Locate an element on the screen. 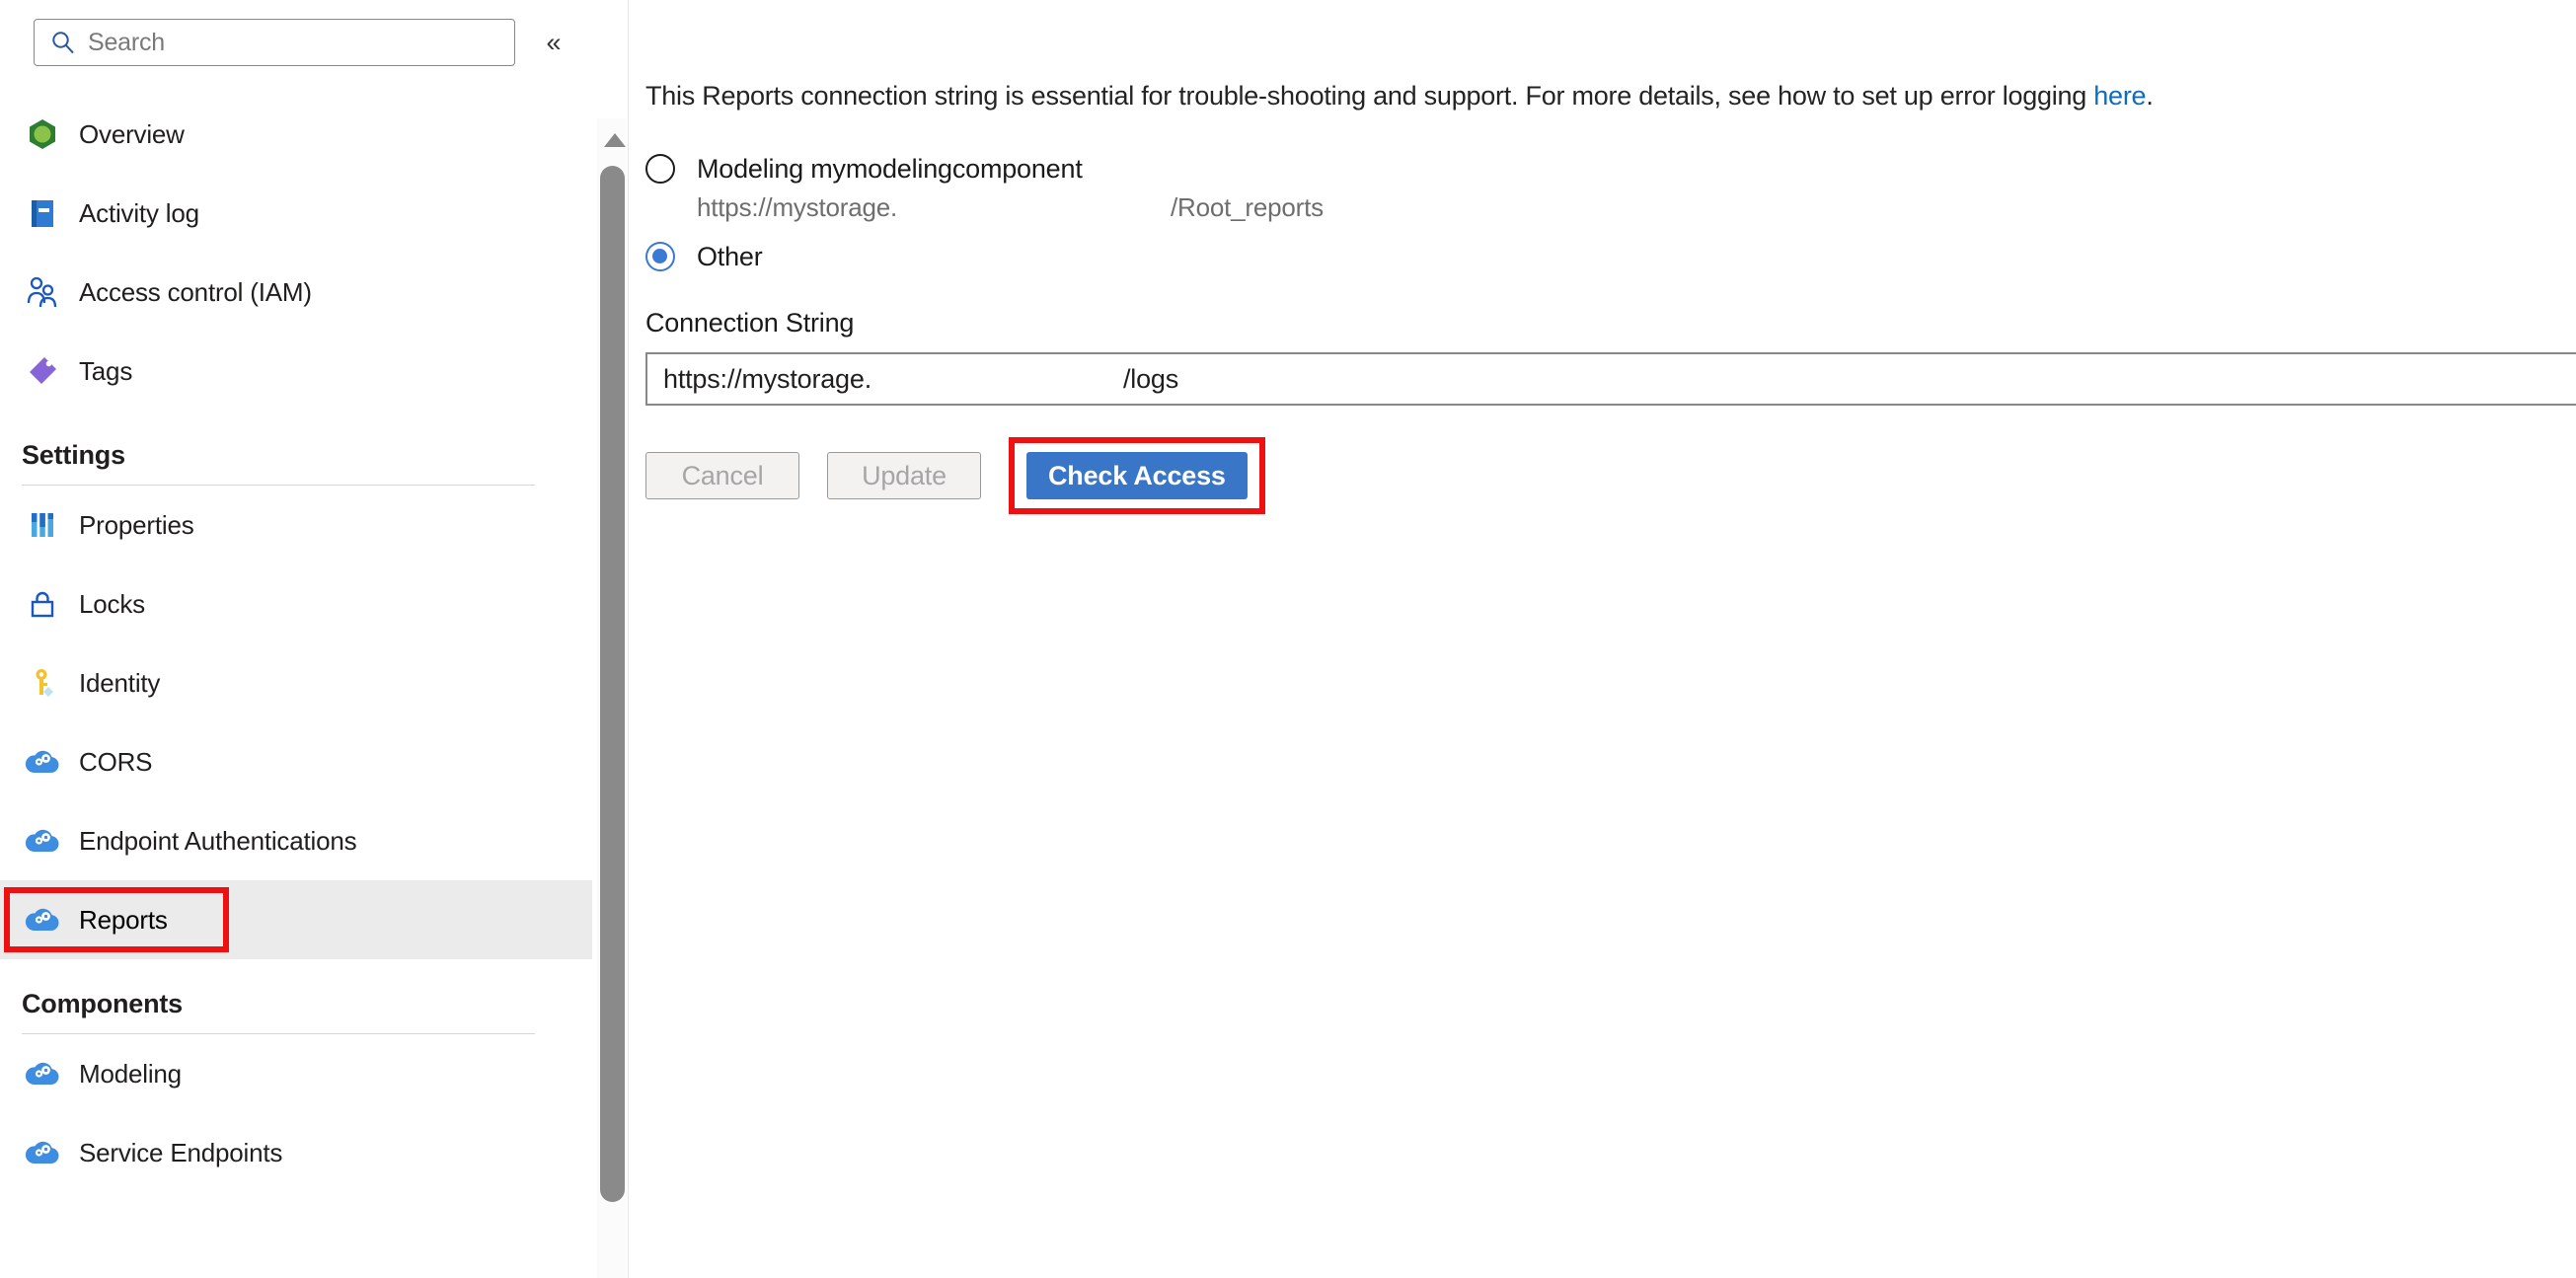 This screenshot has width=2576, height=1278. sidebar-search-row: Search « is located at coordinates (296, 43).